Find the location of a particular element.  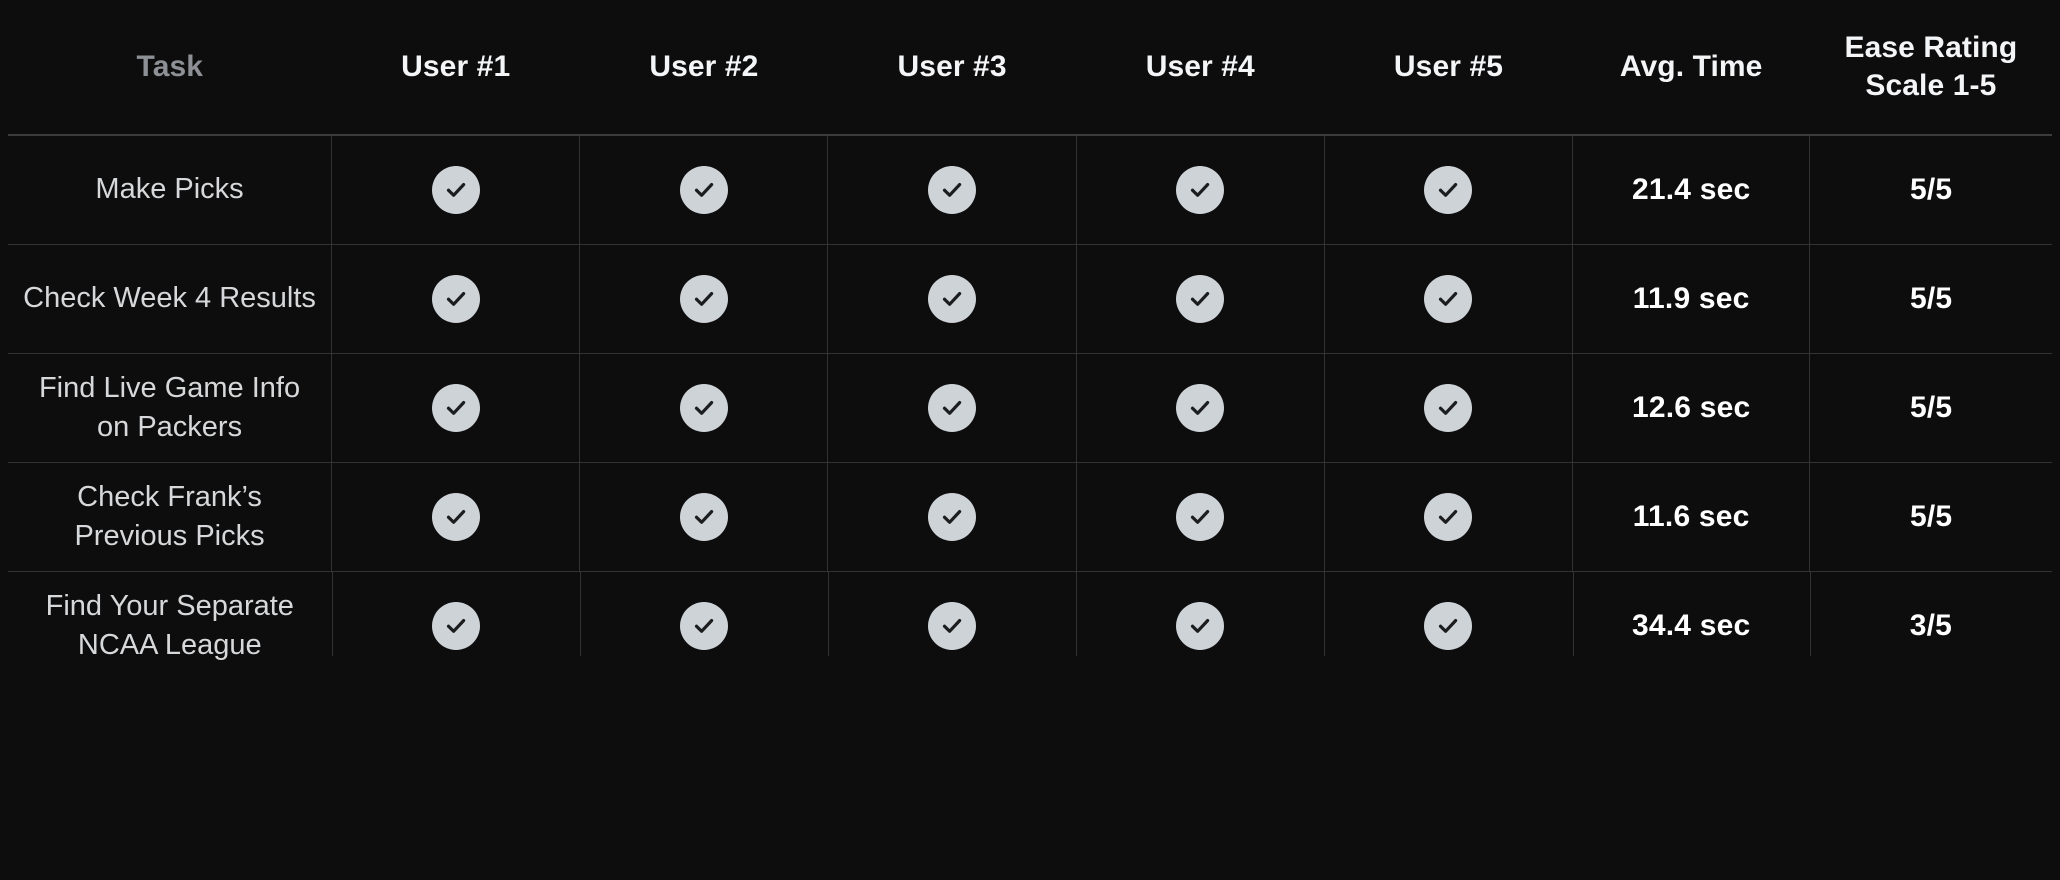

avg-time-cell: 21.4 sec is located at coordinates (1691, 190).